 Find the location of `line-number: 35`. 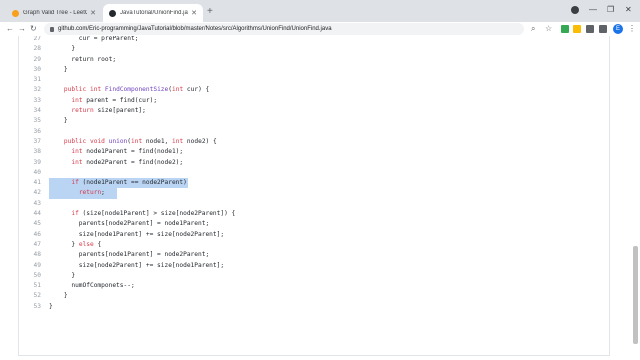

line-number: 35 is located at coordinates (37, 121).